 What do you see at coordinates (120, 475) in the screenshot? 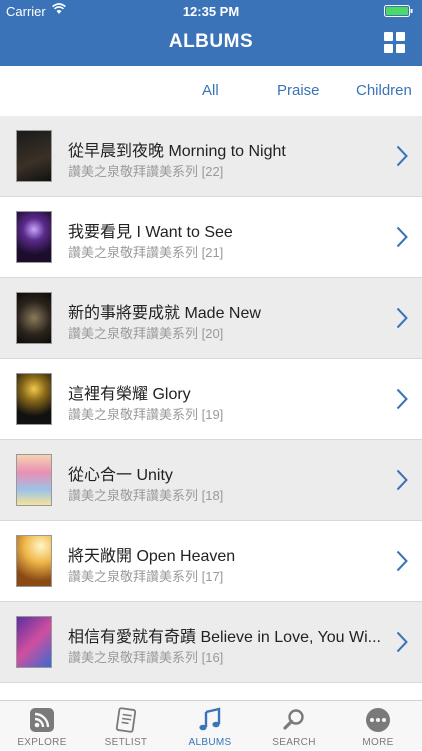
I see `album-title: 從心合一 Unity` at bounding box center [120, 475].